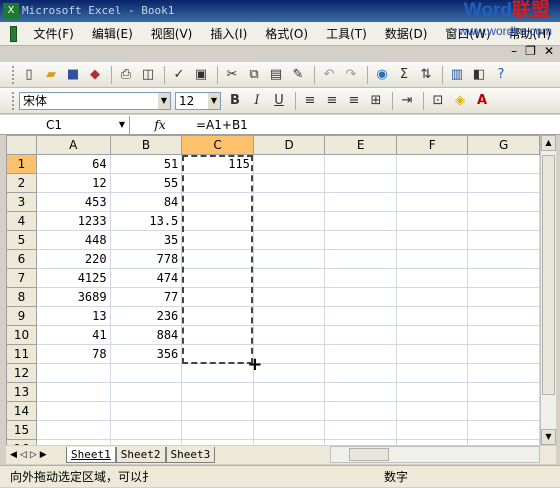 The height and width of the screenshot is (488, 560). What do you see at coordinates (548, 275) in the screenshot?
I see `scroll-thumb` at bounding box center [548, 275].